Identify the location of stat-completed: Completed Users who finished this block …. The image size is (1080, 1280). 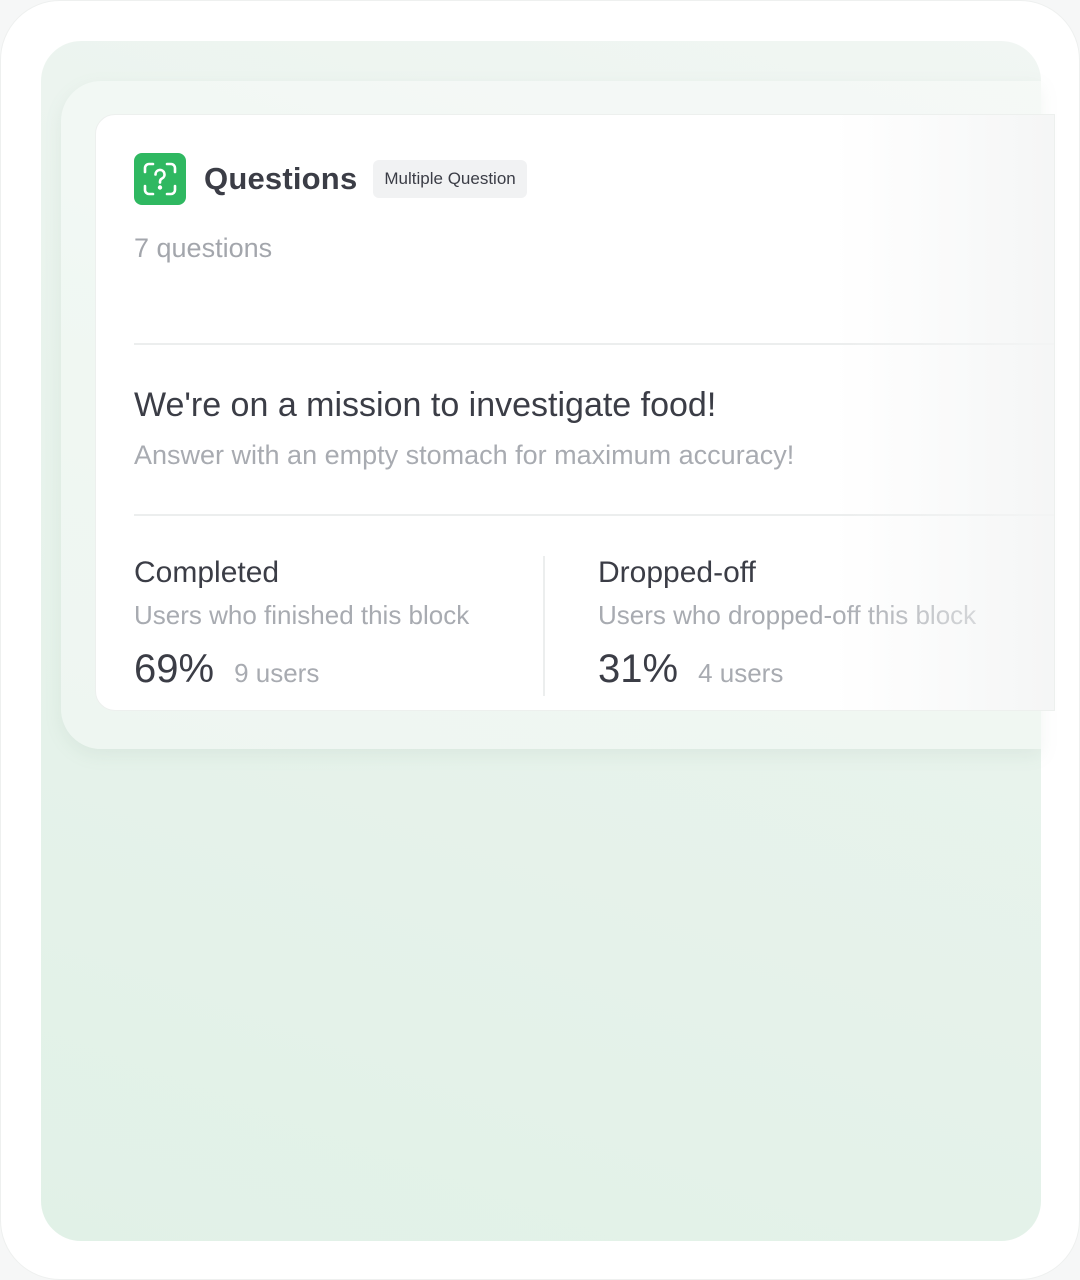
(301, 623).